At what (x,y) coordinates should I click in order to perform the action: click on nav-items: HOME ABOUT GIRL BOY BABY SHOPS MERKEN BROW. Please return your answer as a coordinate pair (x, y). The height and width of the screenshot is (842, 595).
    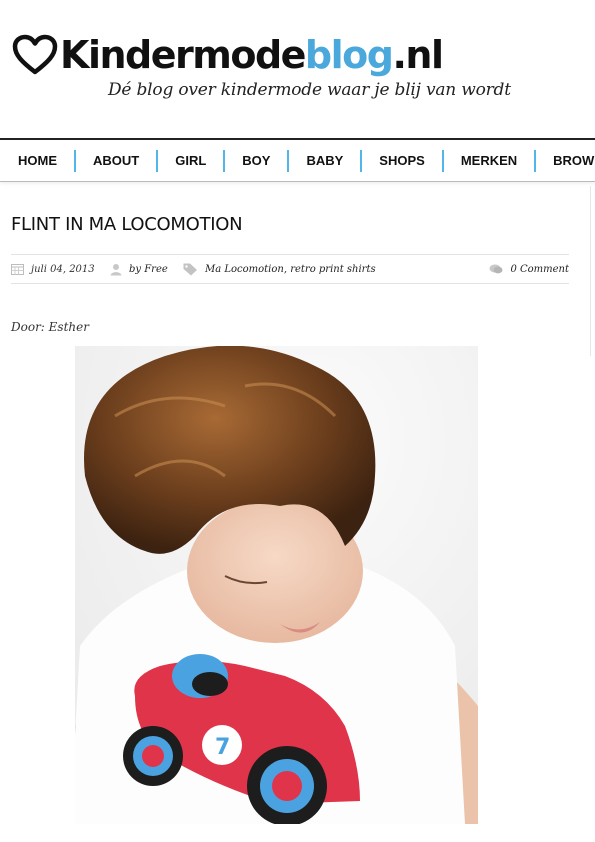
    Looking at the image, I should click on (297, 160).